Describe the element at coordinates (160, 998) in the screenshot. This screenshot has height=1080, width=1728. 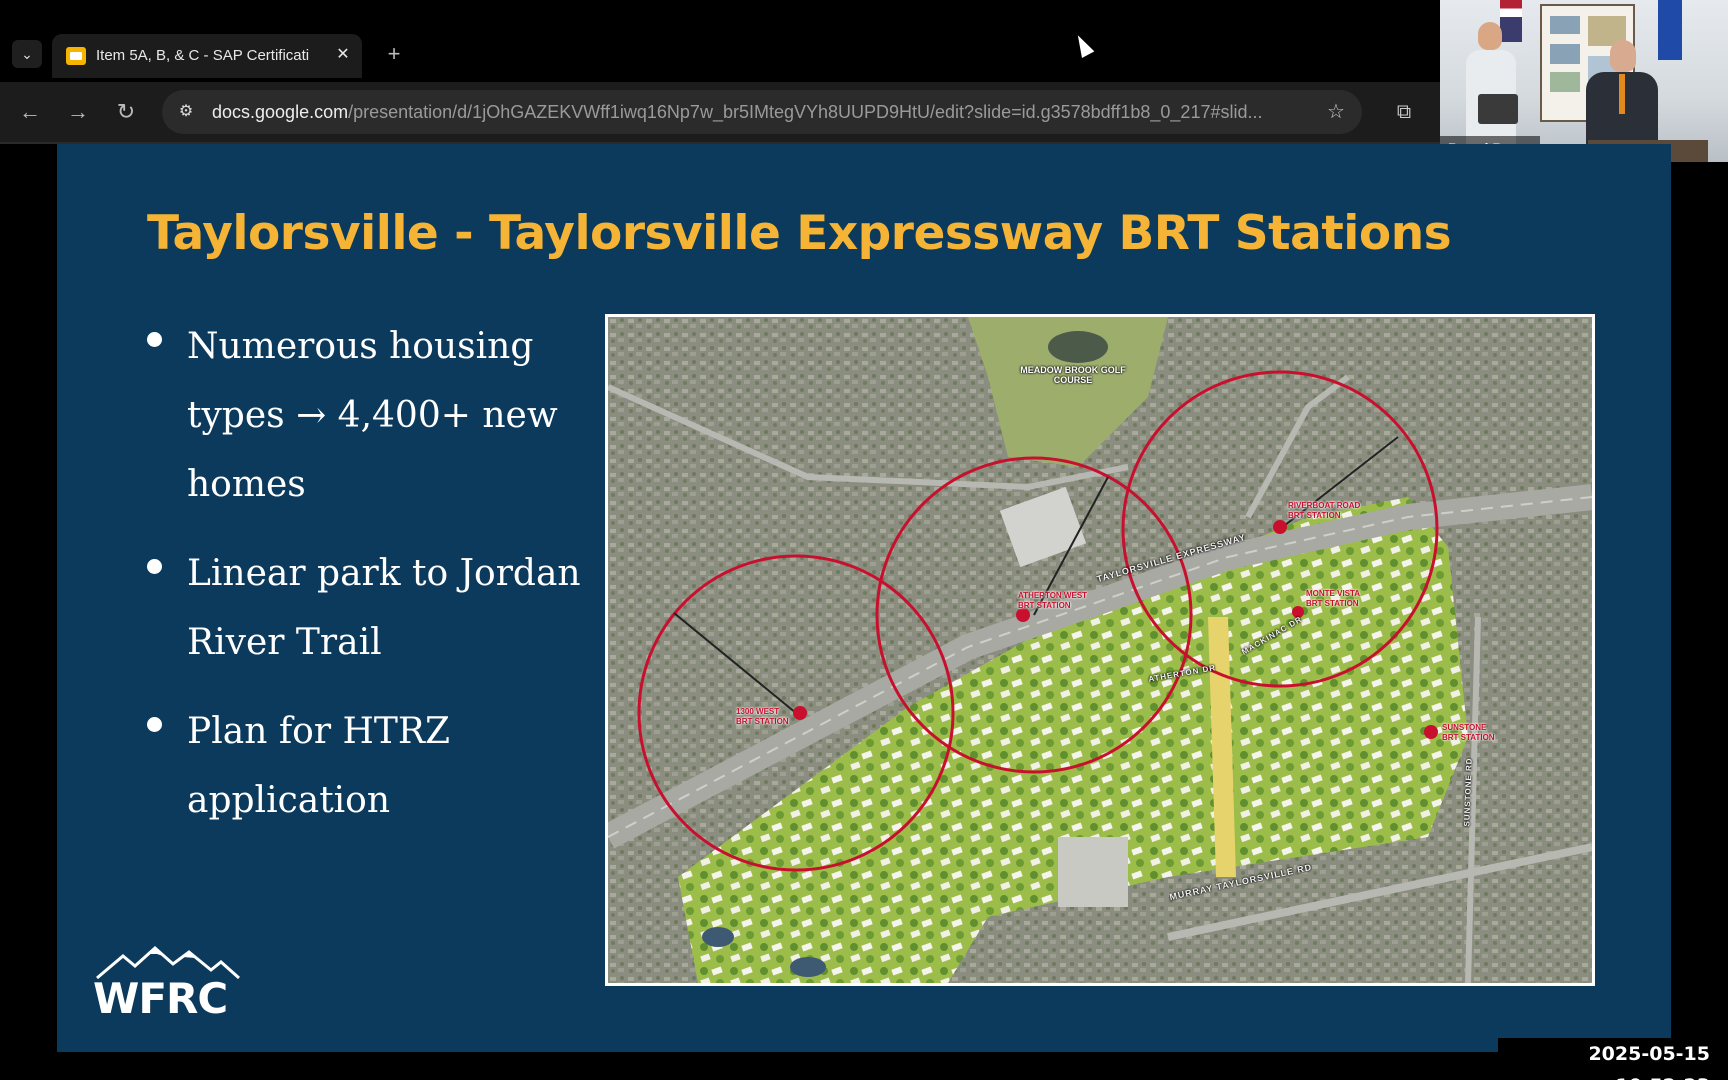
I see `logo-text: WFRC` at that location.